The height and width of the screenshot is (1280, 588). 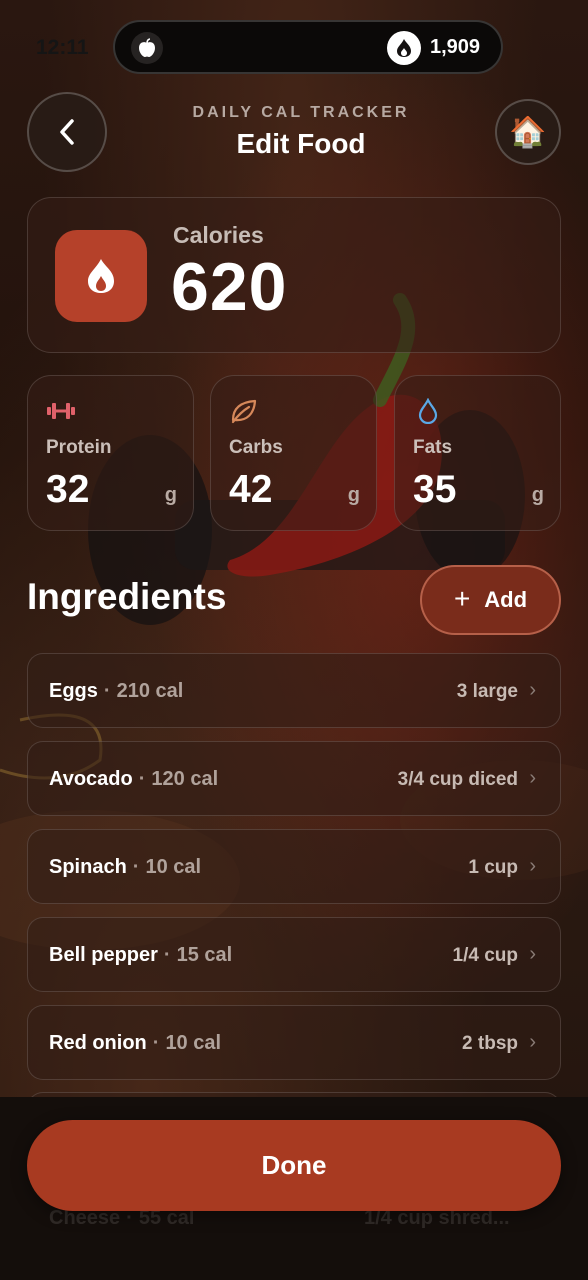 What do you see at coordinates (462, 598) in the screenshot?
I see `plus-icon: +` at bounding box center [462, 598].